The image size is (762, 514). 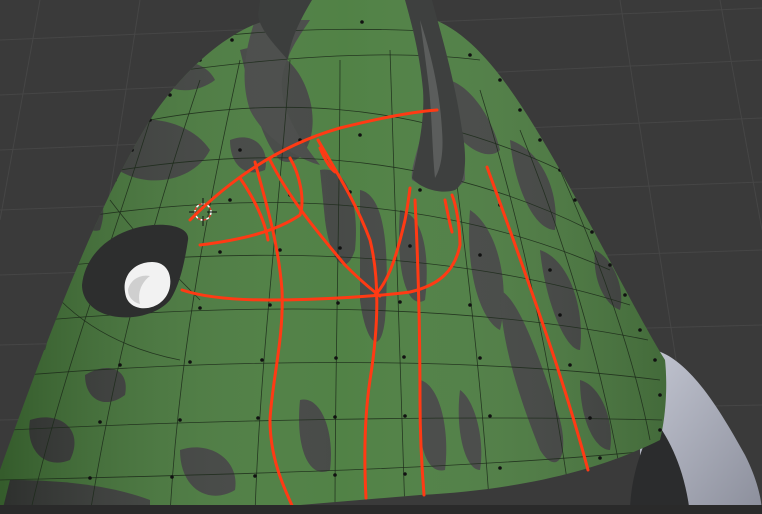 I want to click on viewport-bottom-edge, so click(x=381, y=509).